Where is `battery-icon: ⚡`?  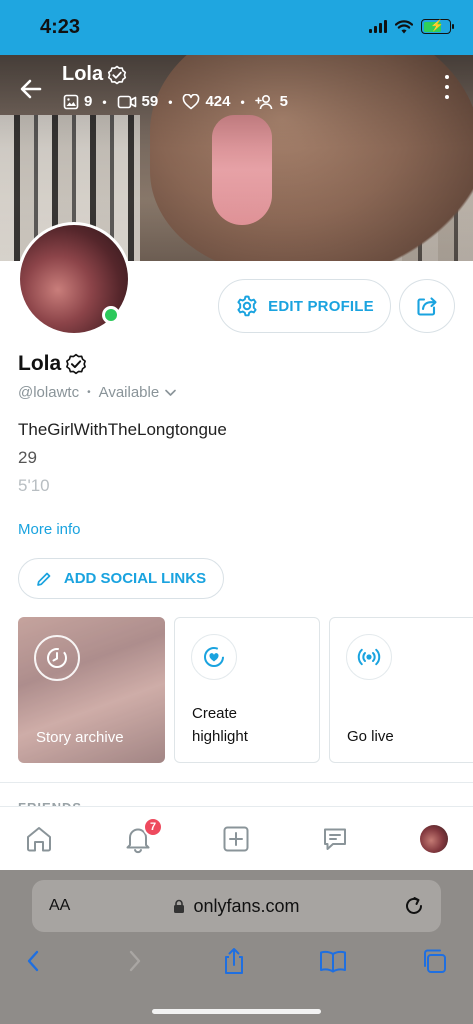
battery-icon: ⚡ is located at coordinates (437, 26).